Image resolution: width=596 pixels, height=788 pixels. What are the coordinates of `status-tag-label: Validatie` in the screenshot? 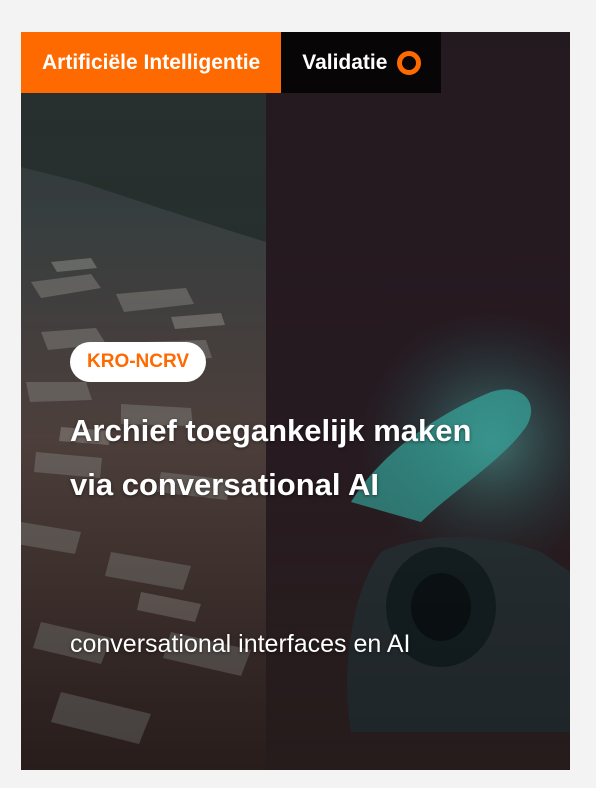 It's located at (345, 62).